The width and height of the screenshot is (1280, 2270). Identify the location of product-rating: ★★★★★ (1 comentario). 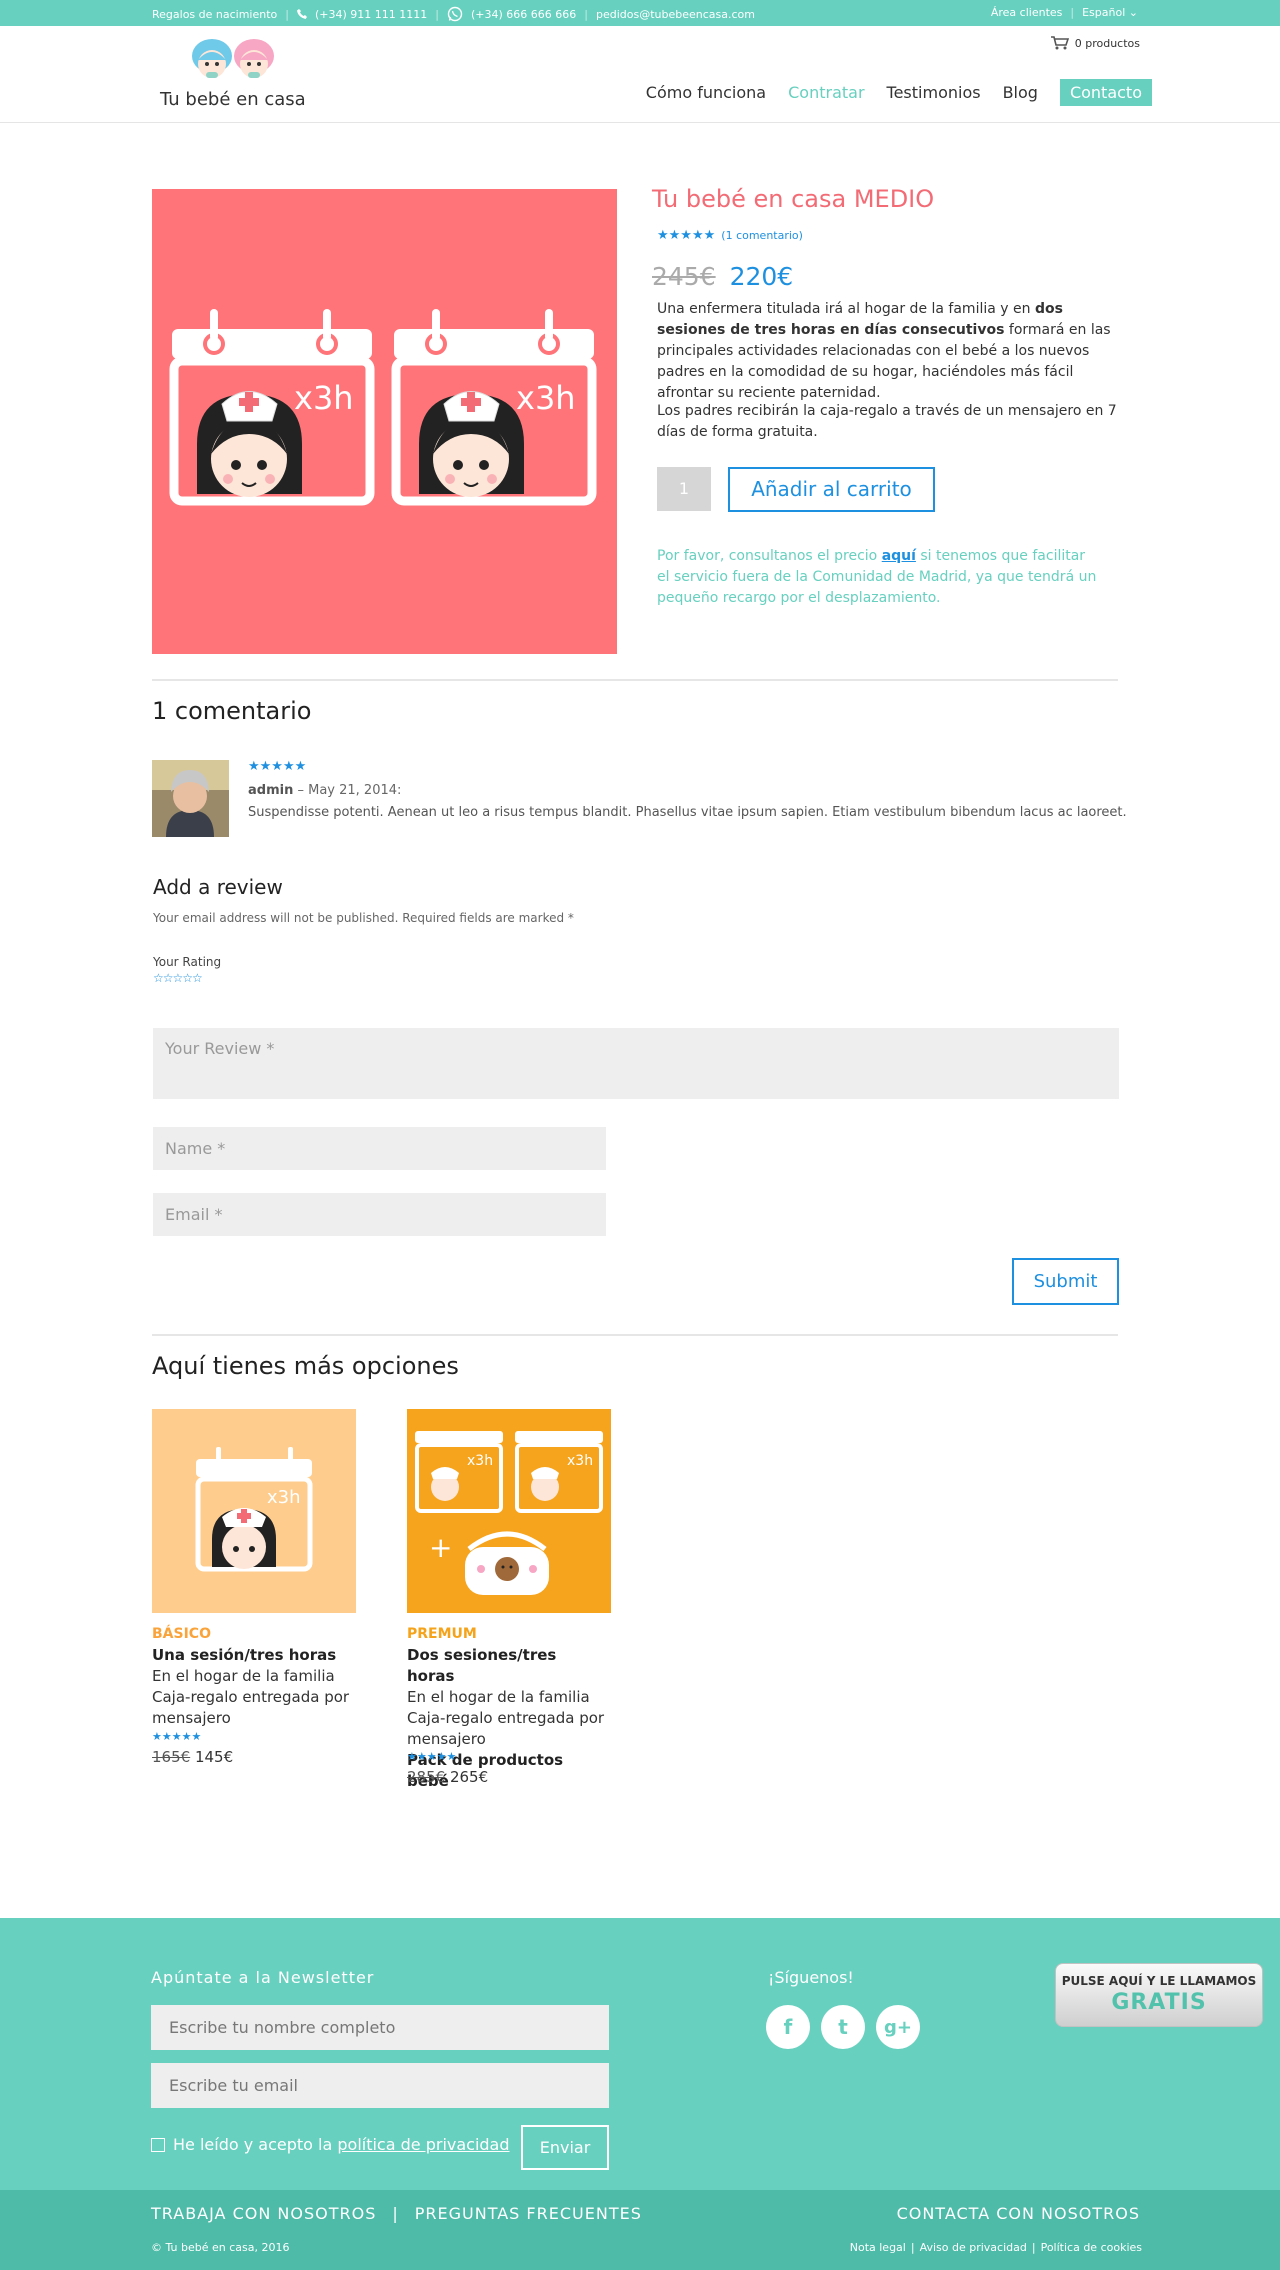
(730, 235).